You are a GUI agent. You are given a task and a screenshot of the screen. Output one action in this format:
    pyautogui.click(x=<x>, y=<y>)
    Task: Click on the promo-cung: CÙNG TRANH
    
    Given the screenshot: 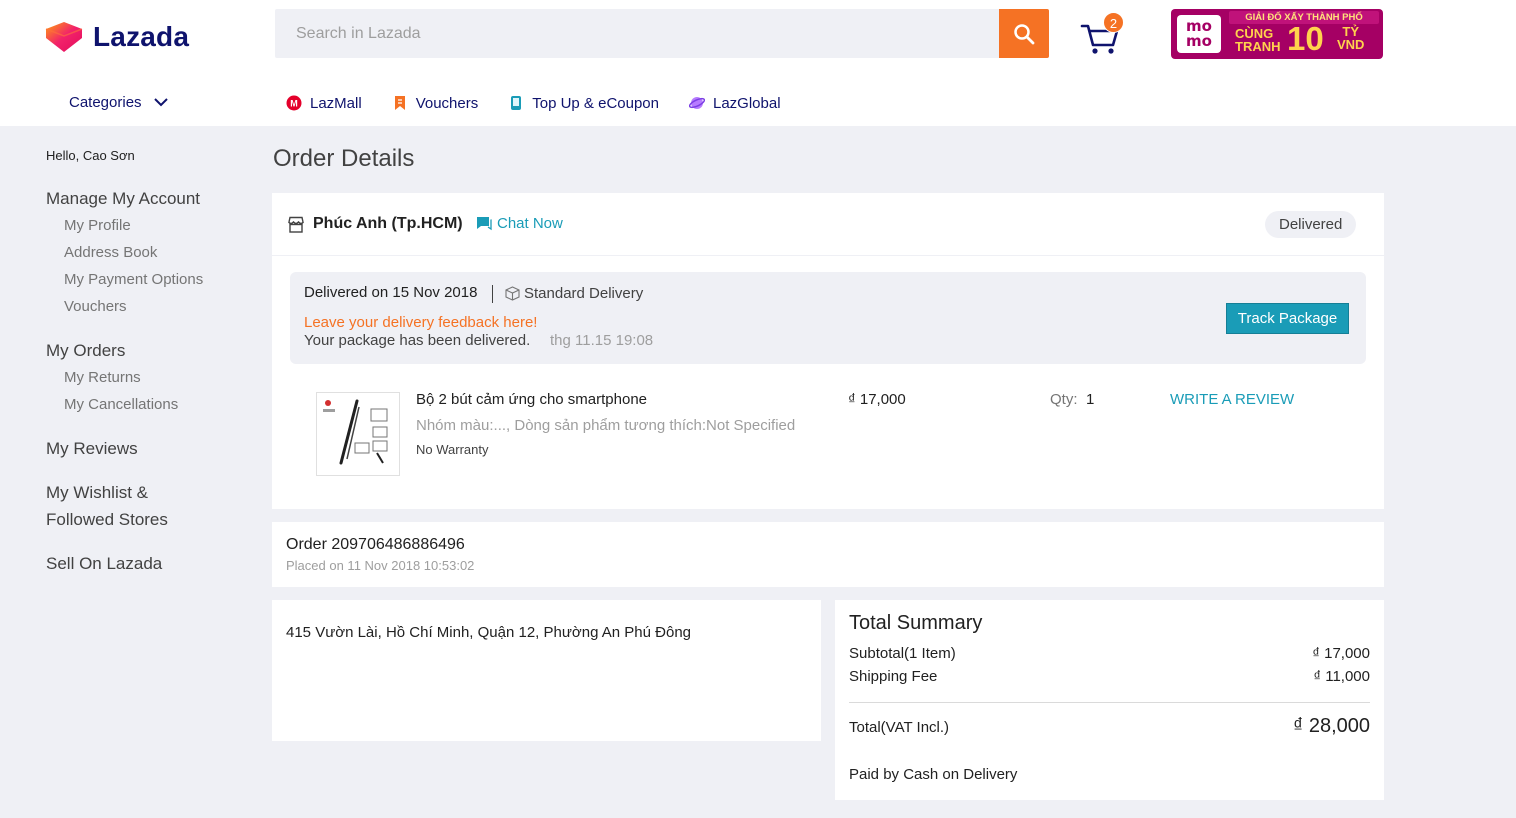 What is the action you would take?
    pyautogui.click(x=1258, y=40)
    